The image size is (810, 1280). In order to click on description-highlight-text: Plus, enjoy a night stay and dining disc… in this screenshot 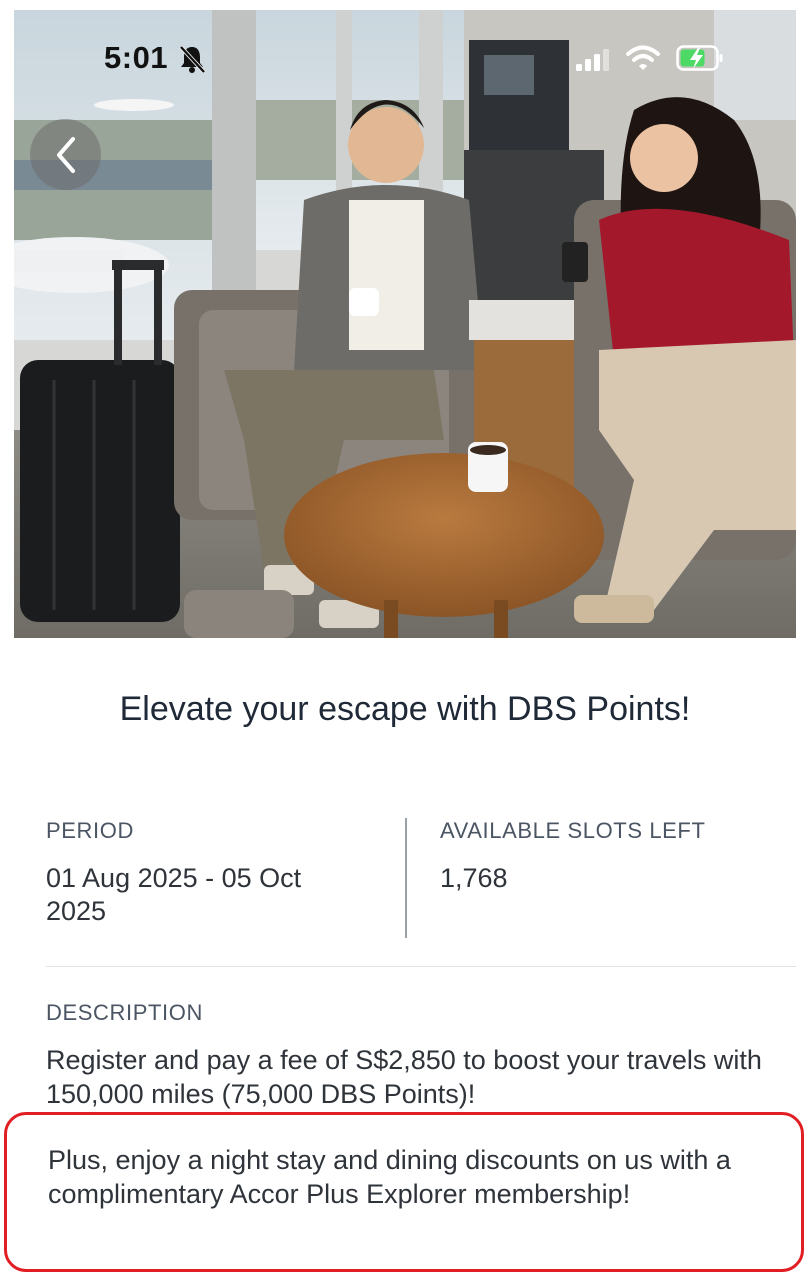, I will do `click(389, 1177)`.